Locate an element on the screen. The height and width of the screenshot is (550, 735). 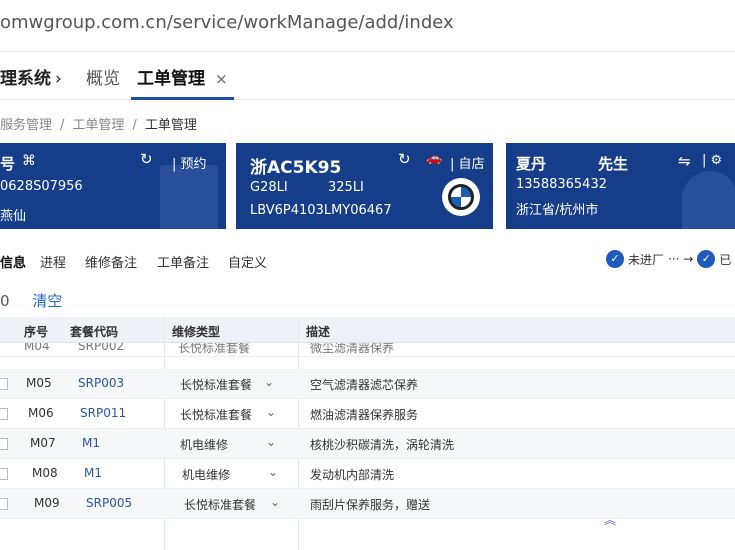
action-bar: 0 清空 is located at coordinates (31, 300).